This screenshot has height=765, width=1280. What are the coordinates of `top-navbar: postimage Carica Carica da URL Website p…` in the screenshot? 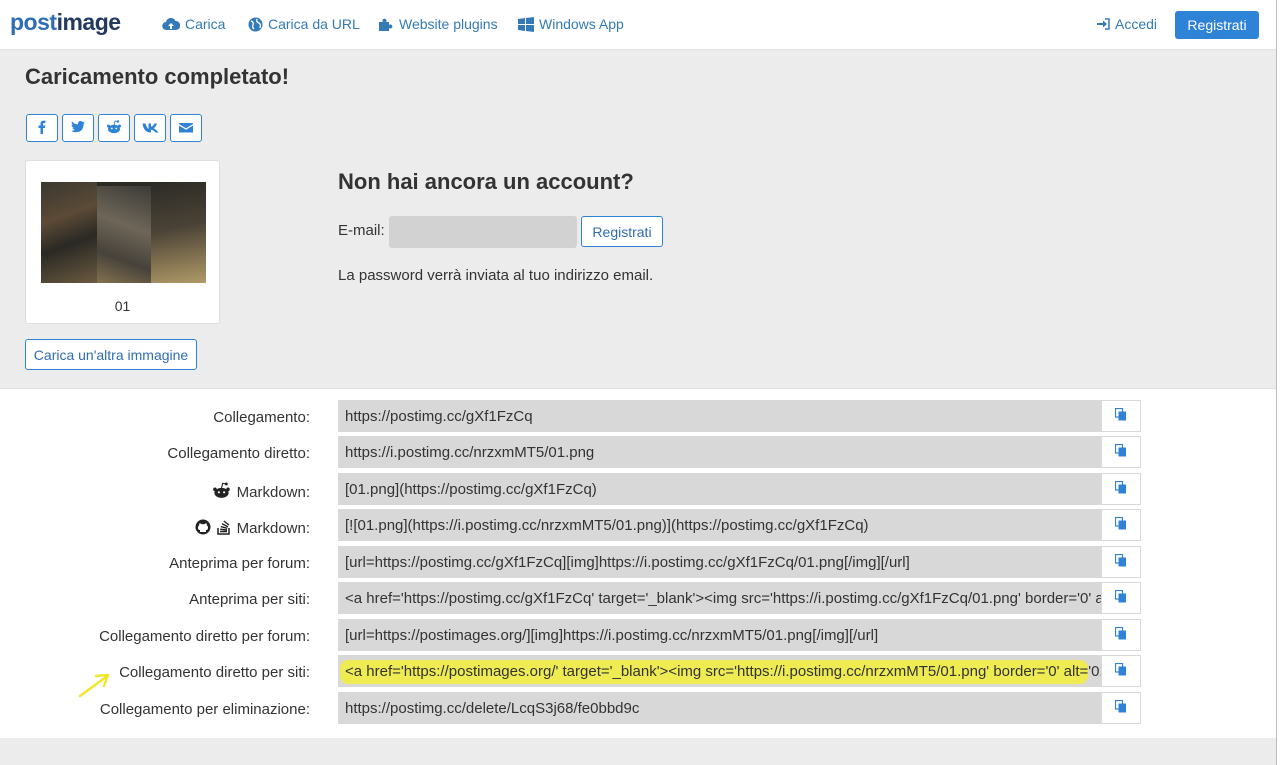 It's located at (639, 25).